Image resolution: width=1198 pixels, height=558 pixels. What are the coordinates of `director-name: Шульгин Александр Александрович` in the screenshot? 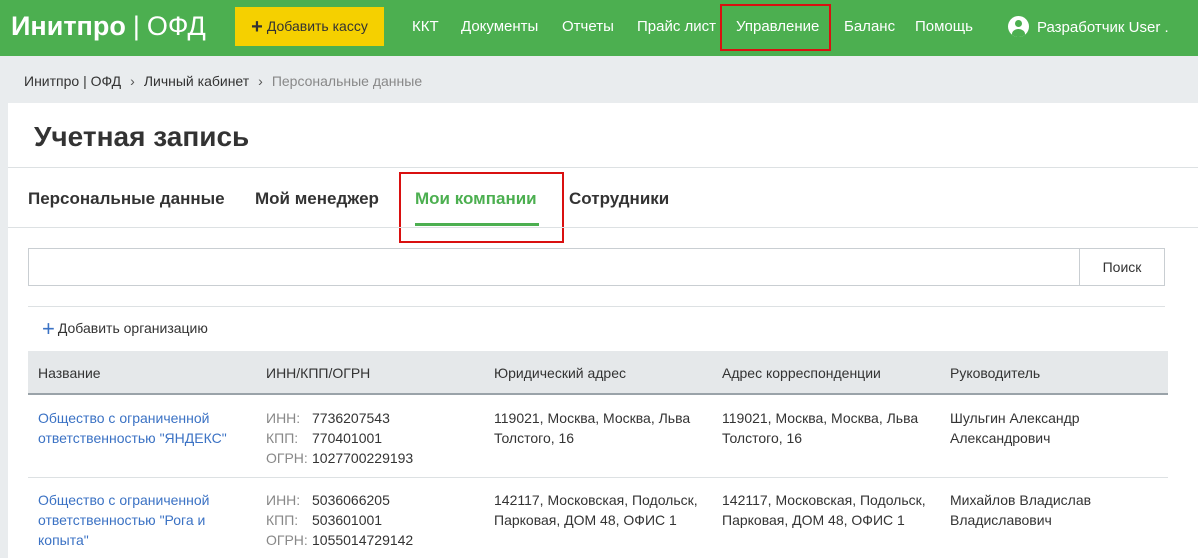 It's located at (1015, 428).